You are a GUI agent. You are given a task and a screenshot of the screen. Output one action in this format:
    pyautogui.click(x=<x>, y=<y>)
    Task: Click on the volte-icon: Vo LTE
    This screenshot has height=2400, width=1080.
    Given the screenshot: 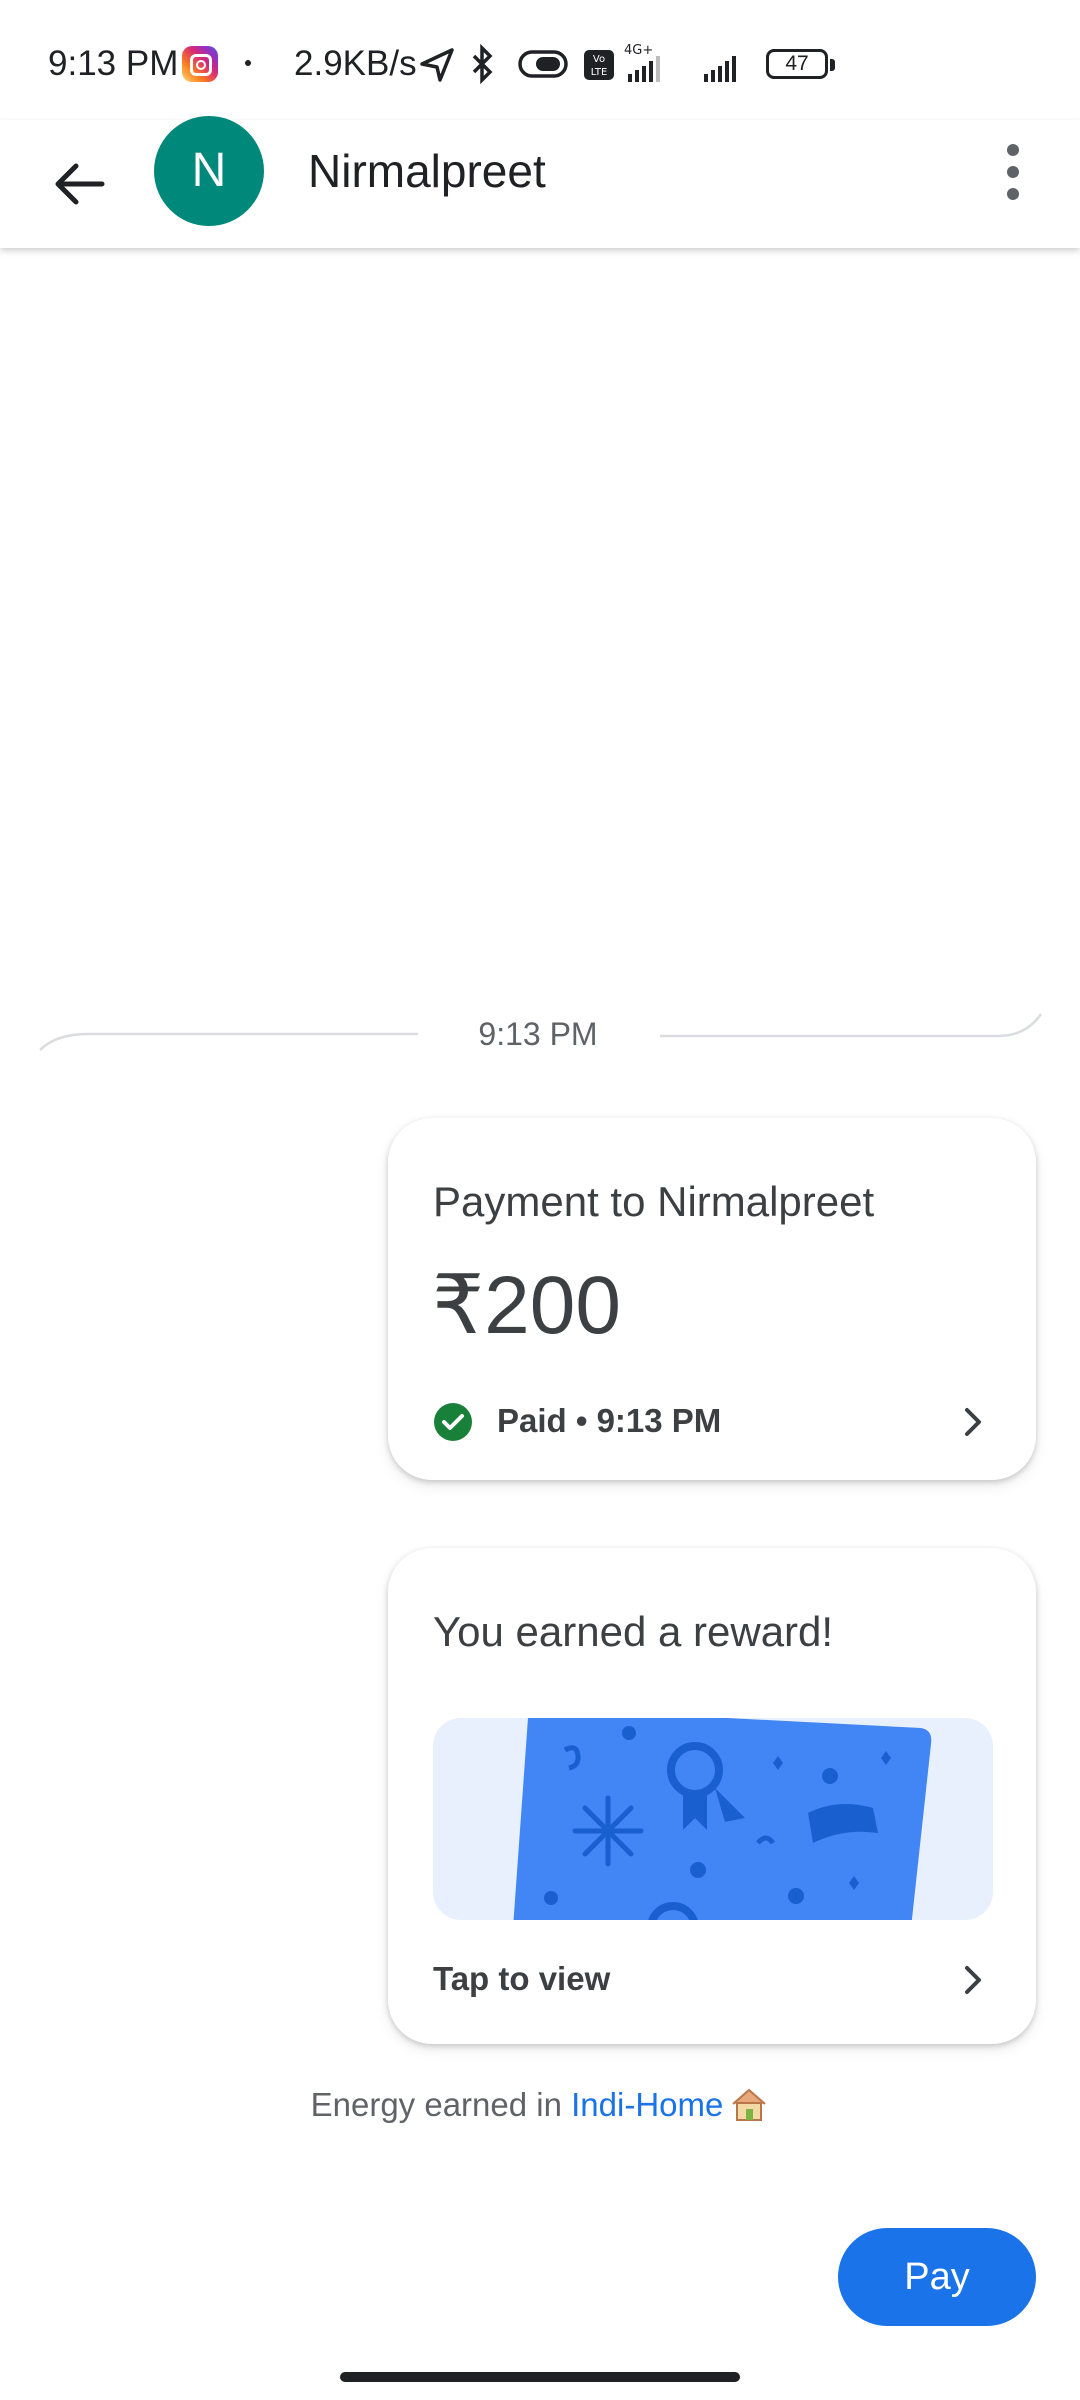 What is the action you would take?
    pyautogui.click(x=599, y=65)
    